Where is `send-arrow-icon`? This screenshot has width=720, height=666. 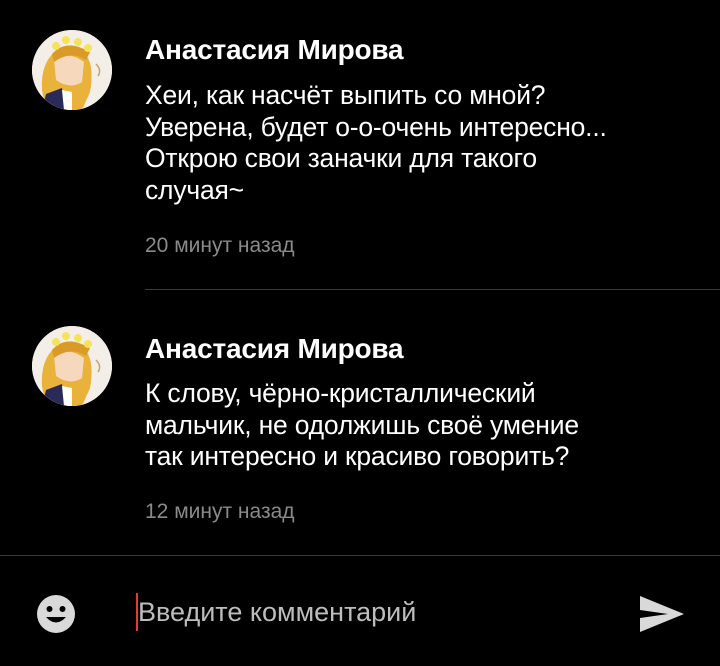
send-arrow-icon is located at coordinates (662, 614).